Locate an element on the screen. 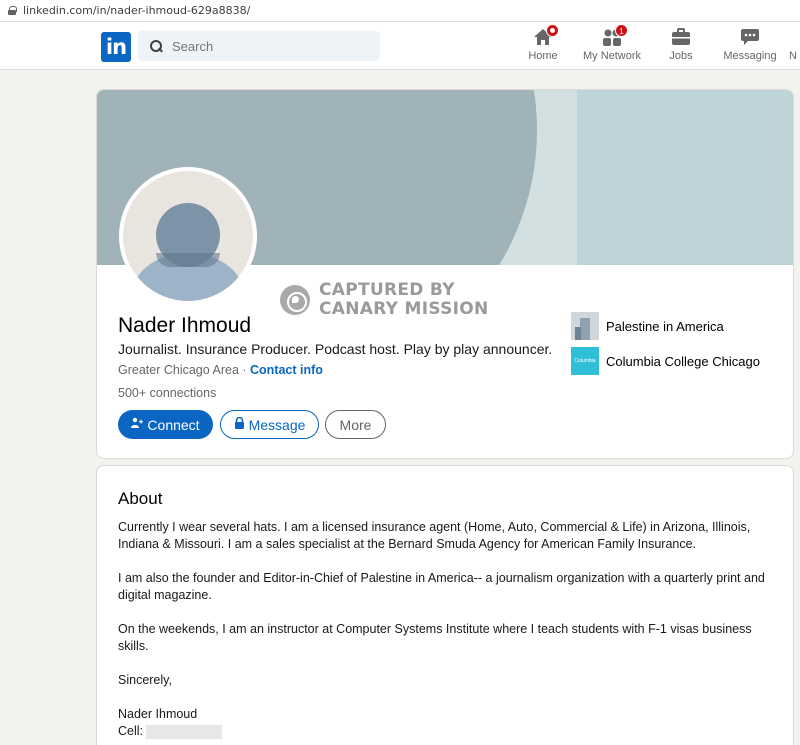 The image size is (800, 745). profile-location-line: Greater Chicago Area · Contact info is located at coordinates (220, 370).